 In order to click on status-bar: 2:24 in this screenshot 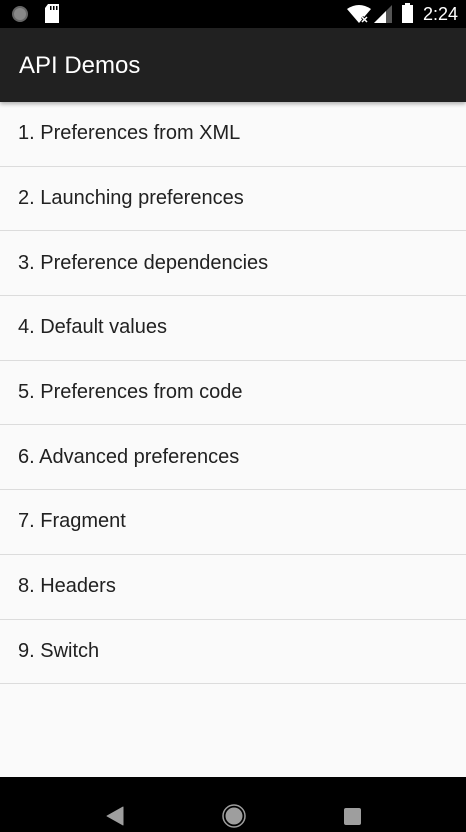, I will do `click(233, 14)`.